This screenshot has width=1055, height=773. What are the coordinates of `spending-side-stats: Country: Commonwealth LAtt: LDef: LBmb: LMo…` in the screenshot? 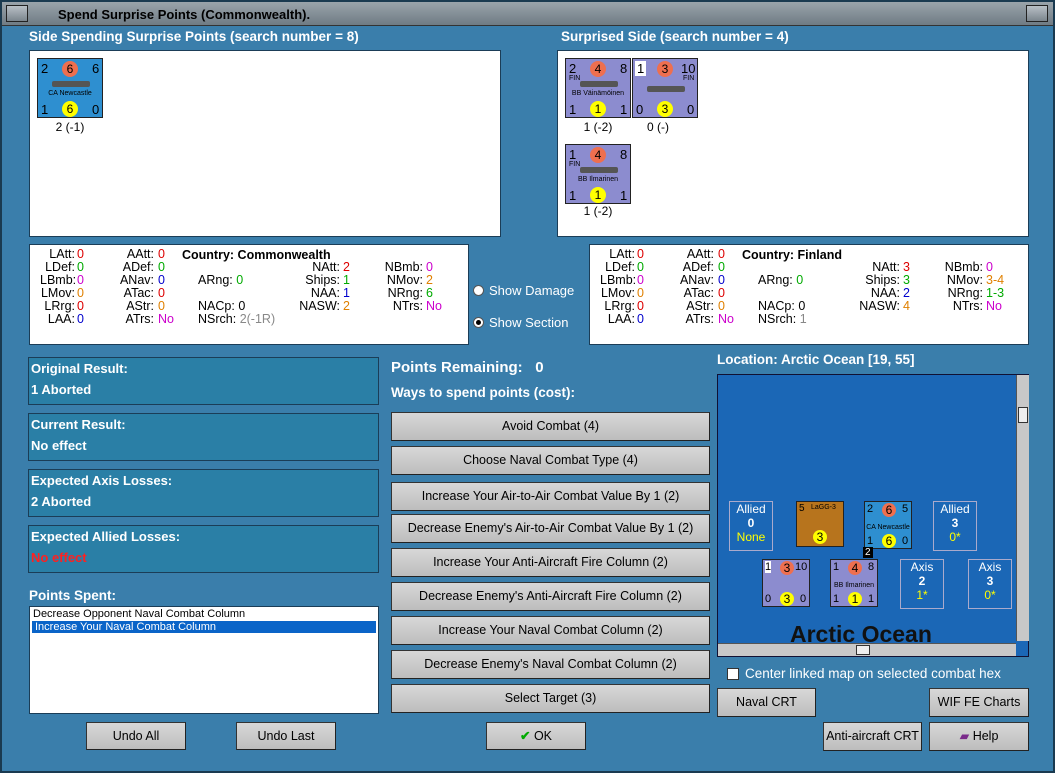 It's located at (249, 294).